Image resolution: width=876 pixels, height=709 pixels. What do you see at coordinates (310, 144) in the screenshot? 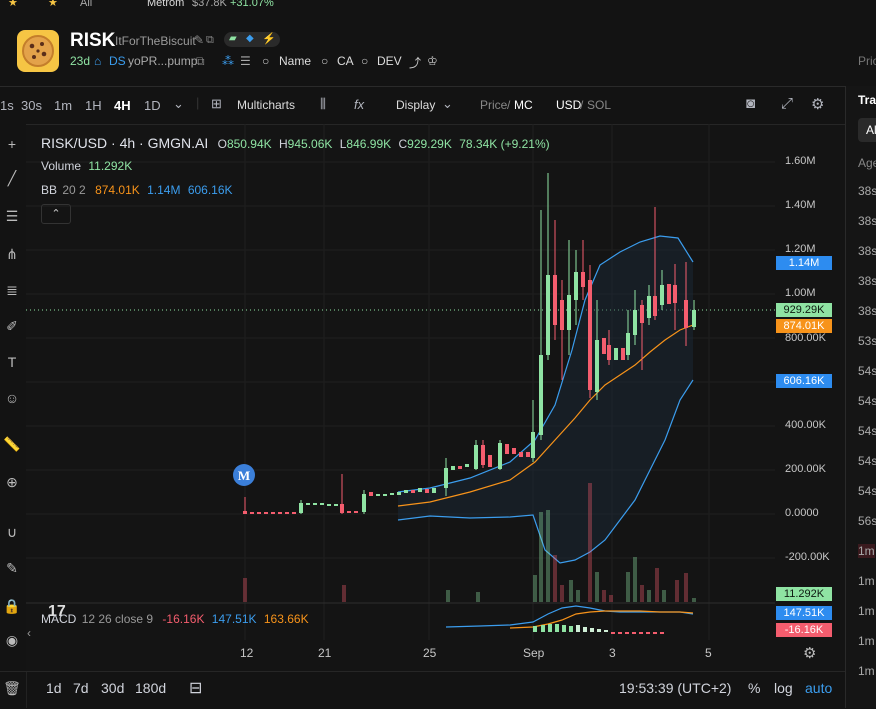
I see `high-value: 945.06K` at bounding box center [310, 144].